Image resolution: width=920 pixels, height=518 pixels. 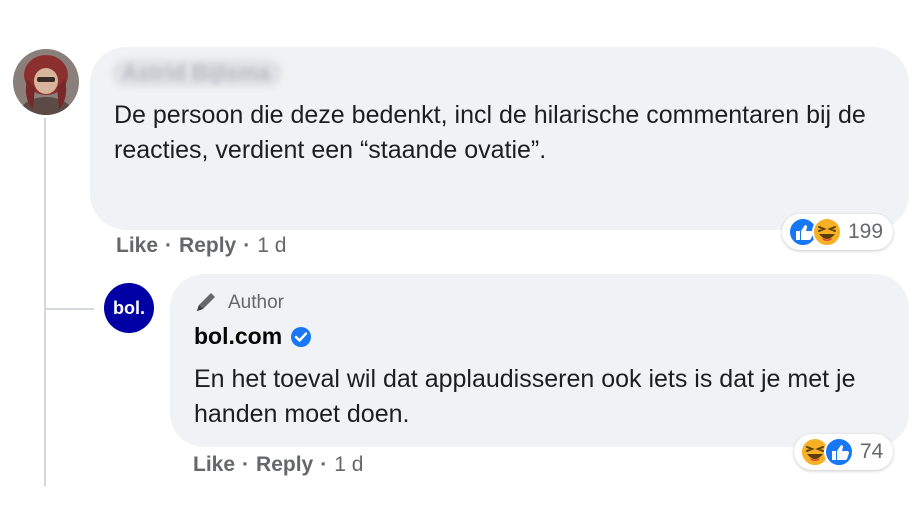 What do you see at coordinates (69, 309) in the screenshot?
I see `thread-connector-horizontal` at bounding box center [69, 309].